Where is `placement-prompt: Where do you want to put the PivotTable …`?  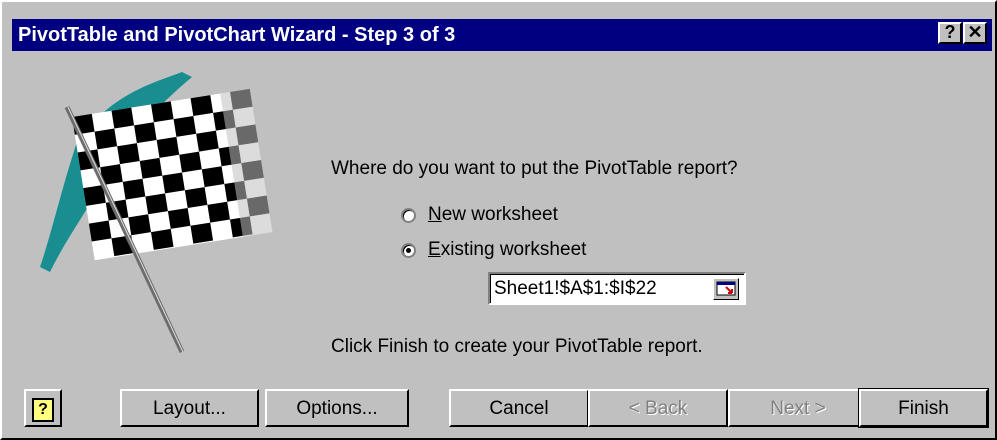
placement-prompt: Where do you want to put the PivotTable … is located at coordinates (534, 168).